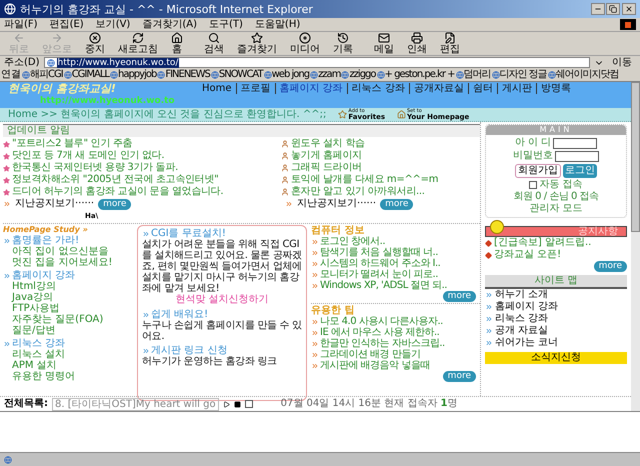 This screenshot has height=466, width=640. Describe the element at coordinates (277, 24) in the screenshot. I see `menu-item: 도움말(H)` at that location.